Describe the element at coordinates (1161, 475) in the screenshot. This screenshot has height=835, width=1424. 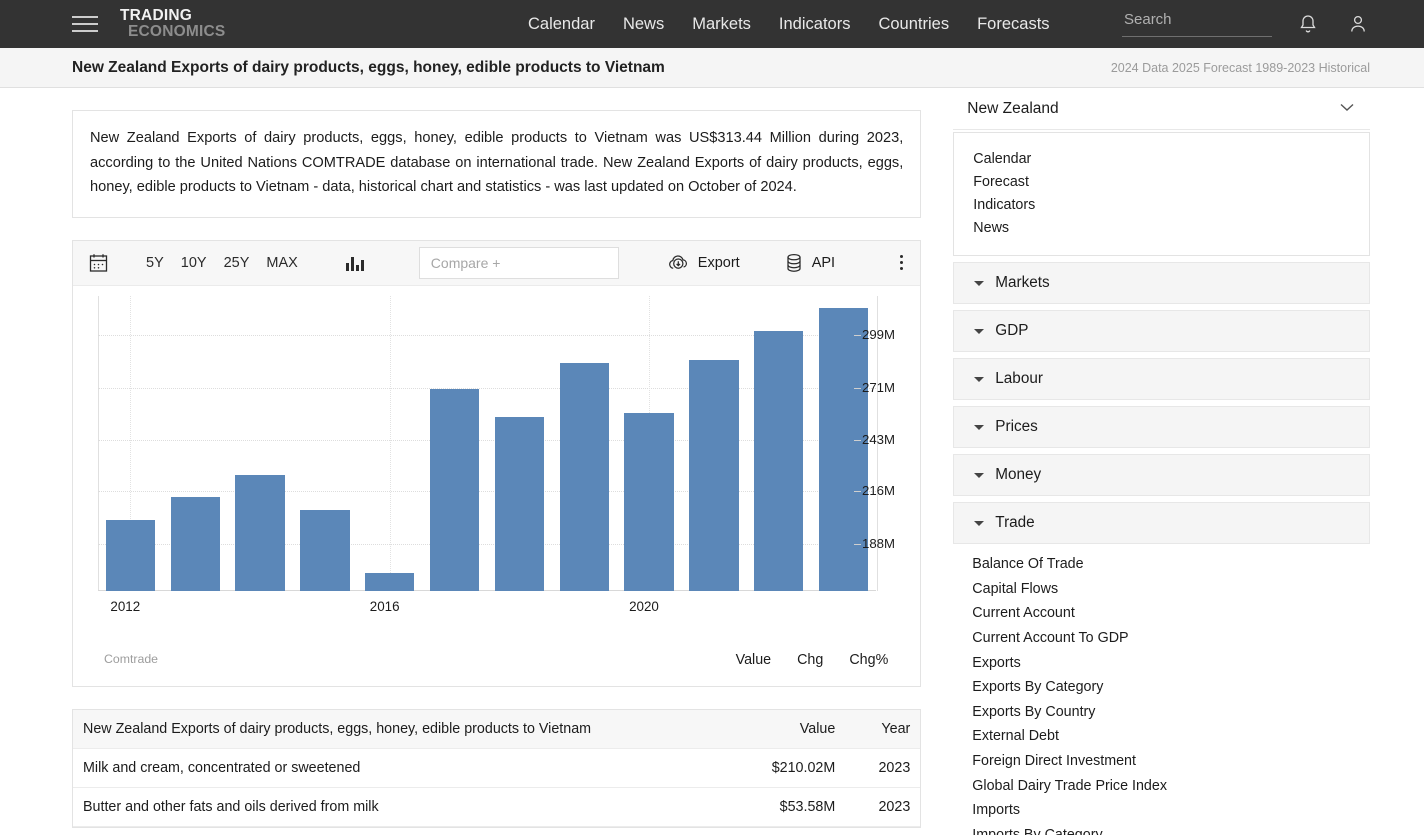
I see `sidebar-section-money: Money` at that location.